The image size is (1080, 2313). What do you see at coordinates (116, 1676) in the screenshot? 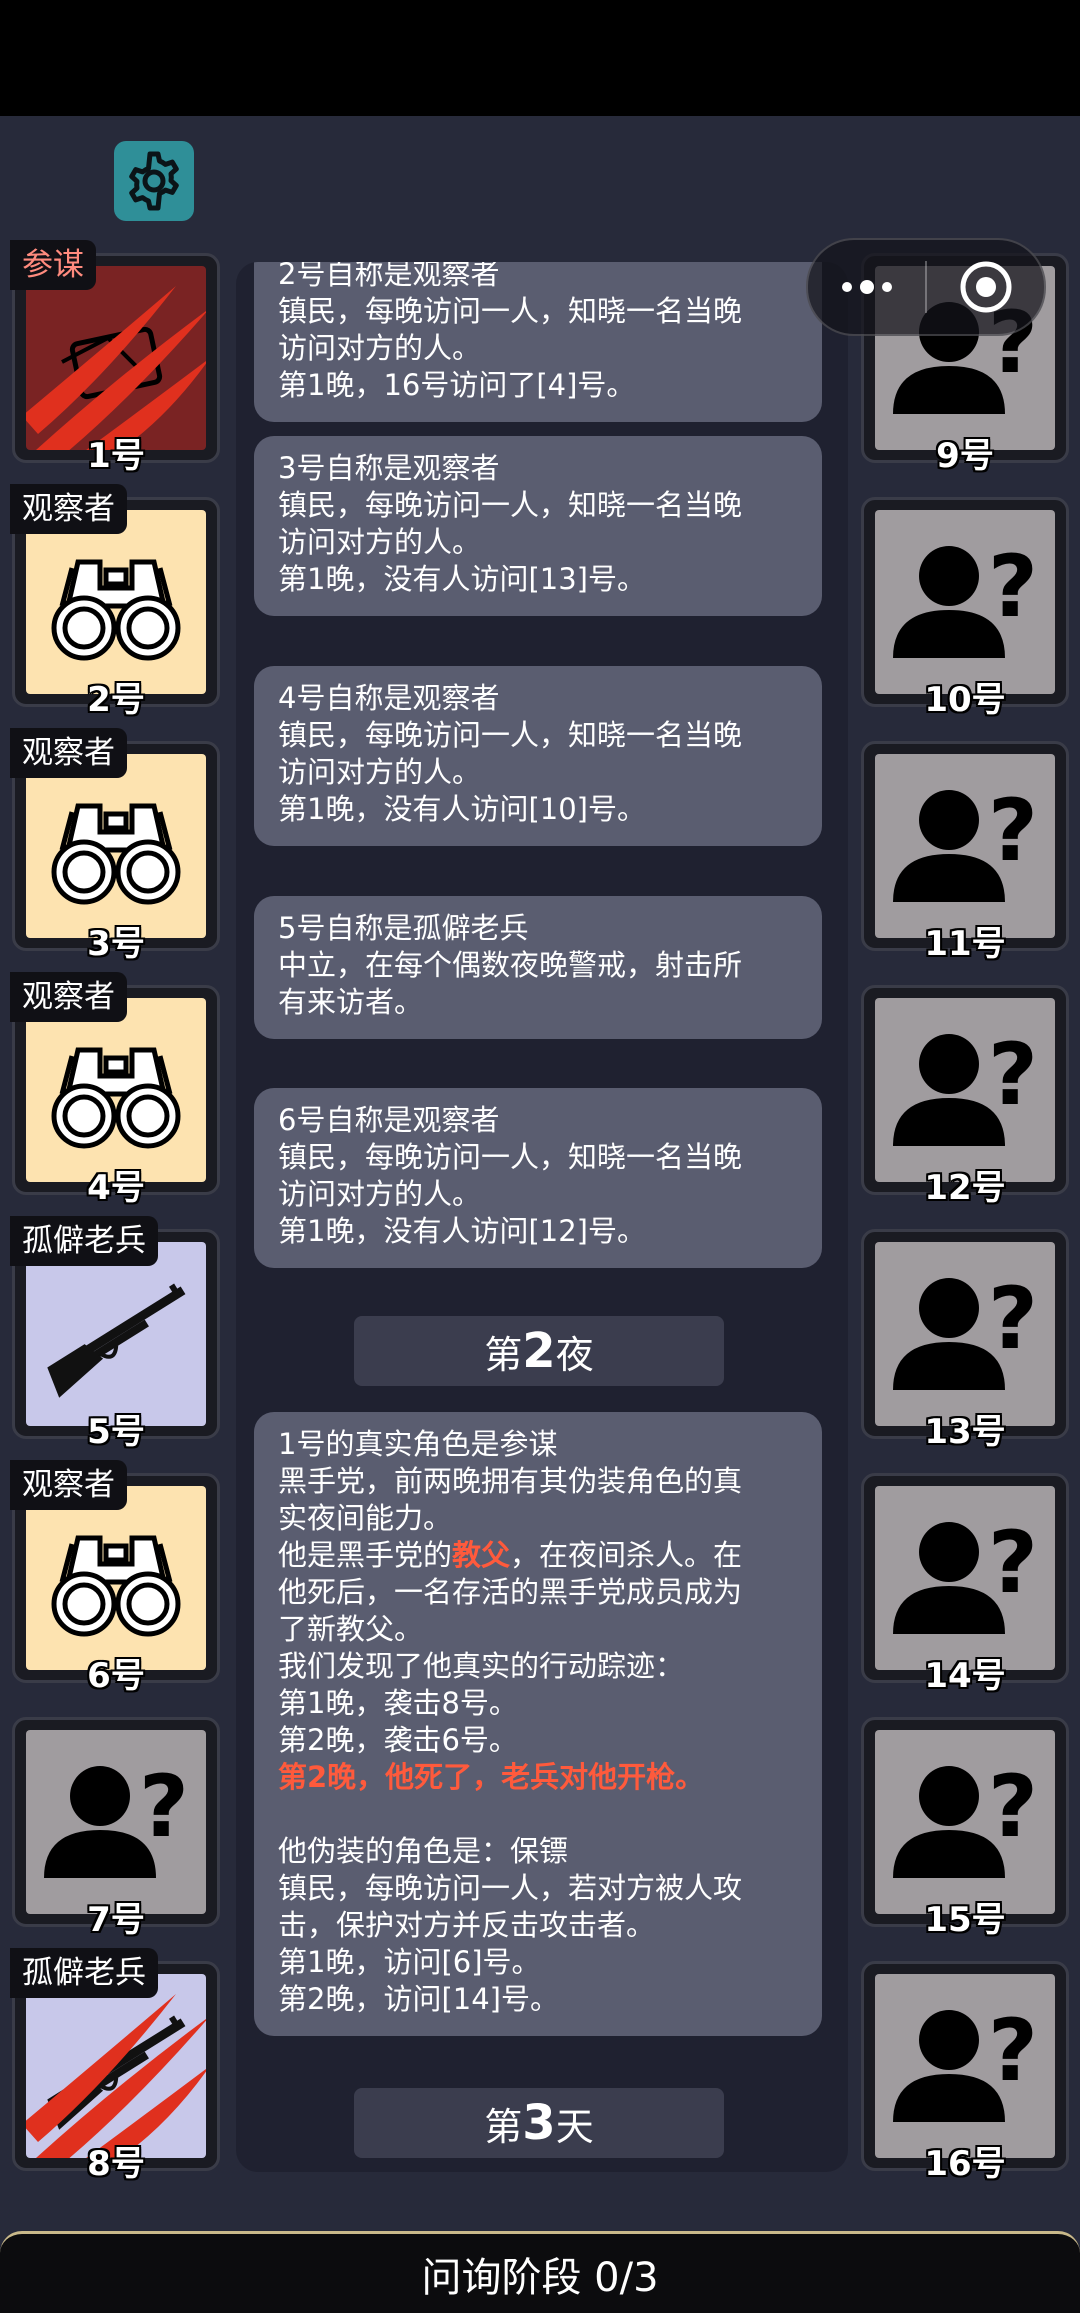
I see `player-number: 6号` at bounding box center [116, 1676].